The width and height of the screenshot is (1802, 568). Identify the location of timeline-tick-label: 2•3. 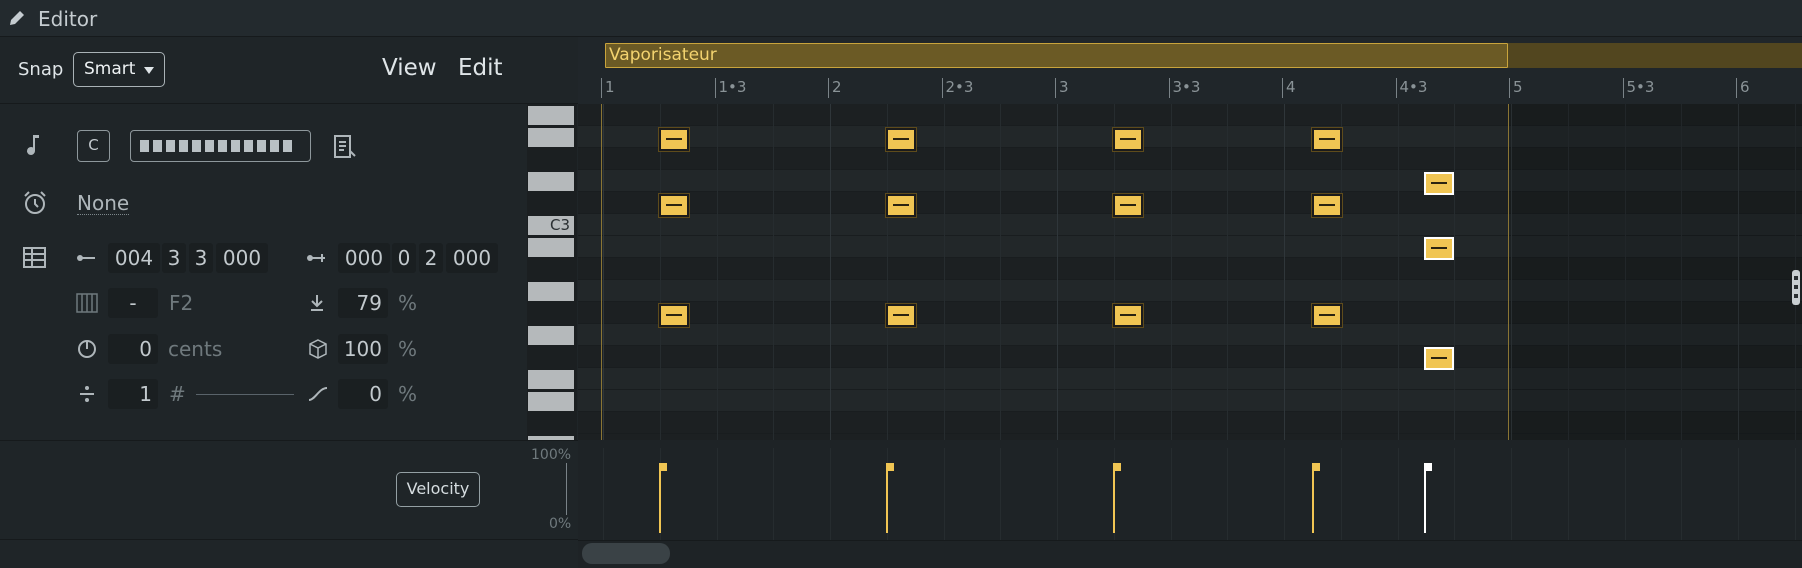
(959, 87).